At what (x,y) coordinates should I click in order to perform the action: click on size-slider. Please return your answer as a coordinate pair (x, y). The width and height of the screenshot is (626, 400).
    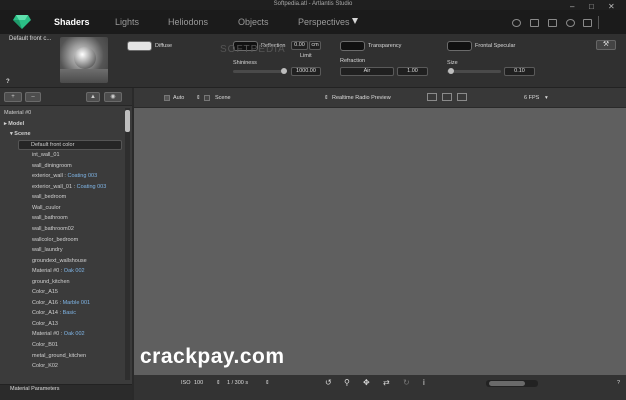
    Looking at the image, I should click on (474, 71).